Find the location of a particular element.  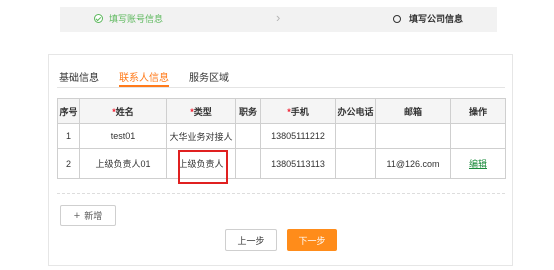

col-mobile-label: 手机 is located at coordinates (299, 111).